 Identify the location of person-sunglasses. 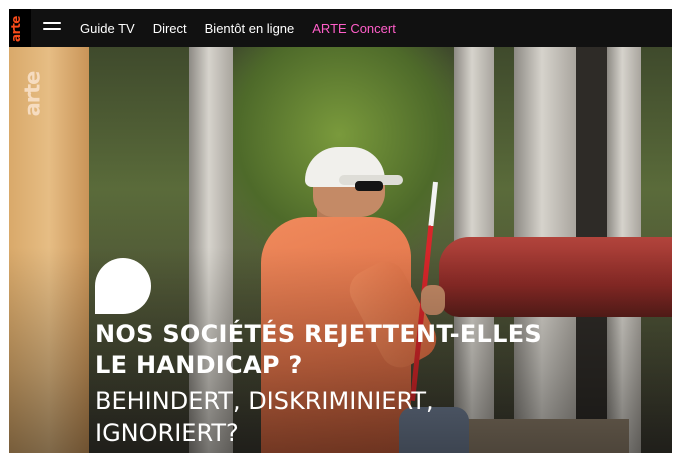
(369, 186).